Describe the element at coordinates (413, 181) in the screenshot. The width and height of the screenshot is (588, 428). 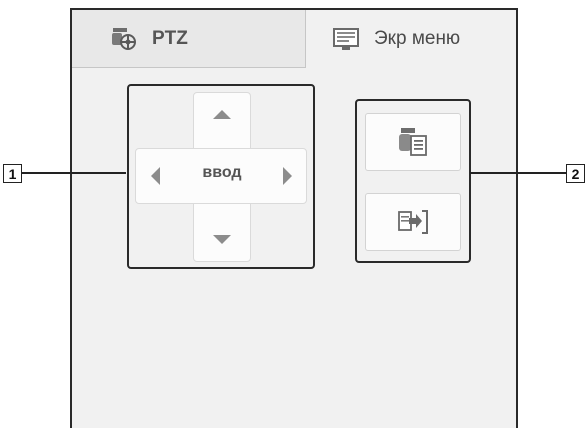
I see `action-buttons-group` at that location.